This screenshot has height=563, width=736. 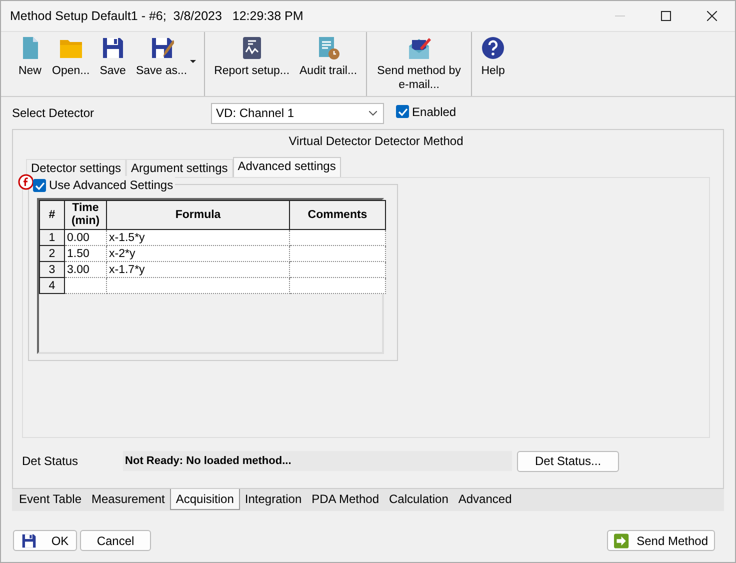 What do you see at coordinates (52, 270) in the screenshot?
I see `row-number: 3` at bounding box center [52, 270].